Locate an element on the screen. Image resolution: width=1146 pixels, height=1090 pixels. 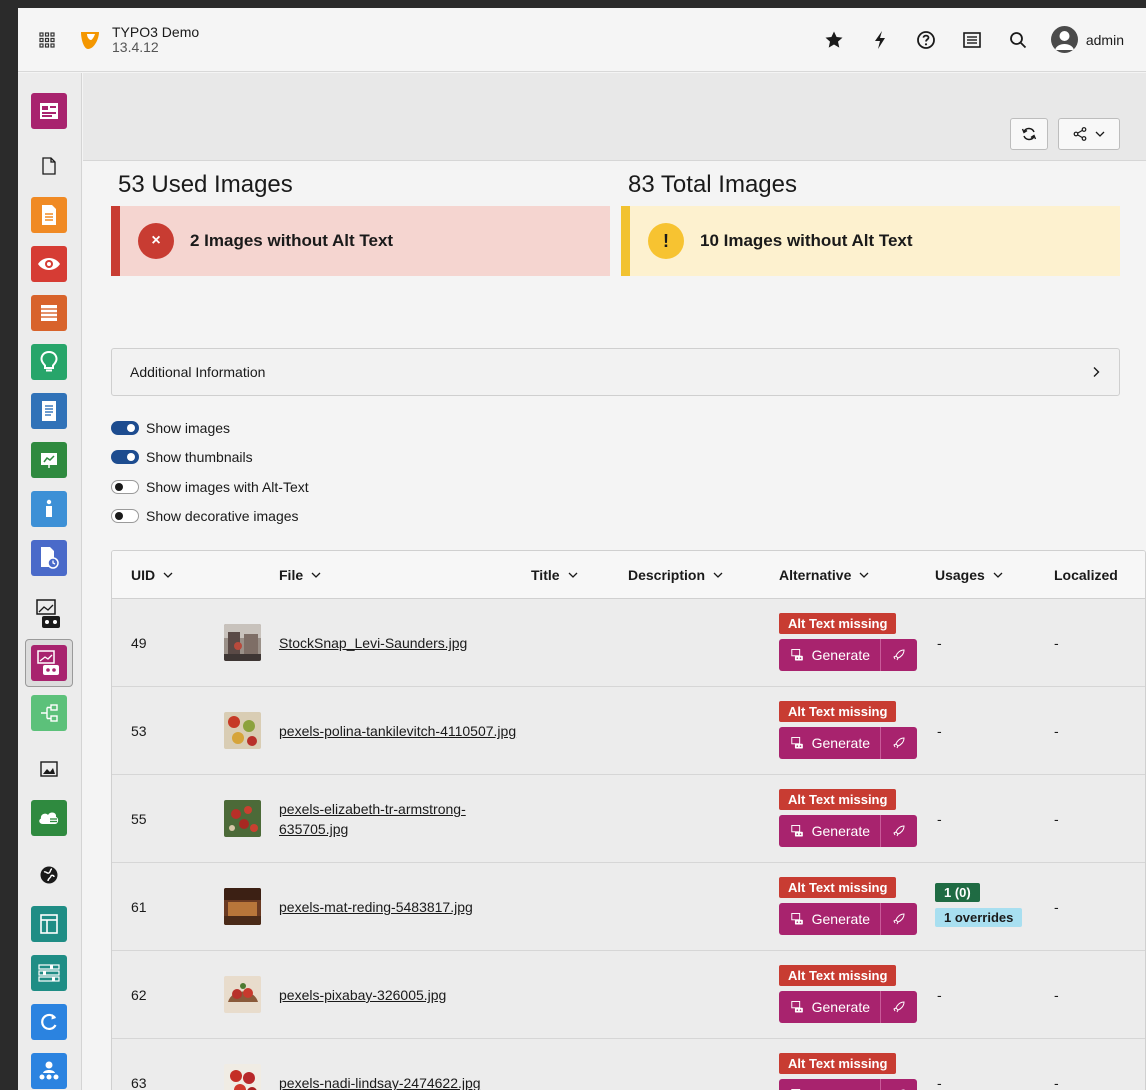
toggle-label: Show images is located at coordinates (188, 427).